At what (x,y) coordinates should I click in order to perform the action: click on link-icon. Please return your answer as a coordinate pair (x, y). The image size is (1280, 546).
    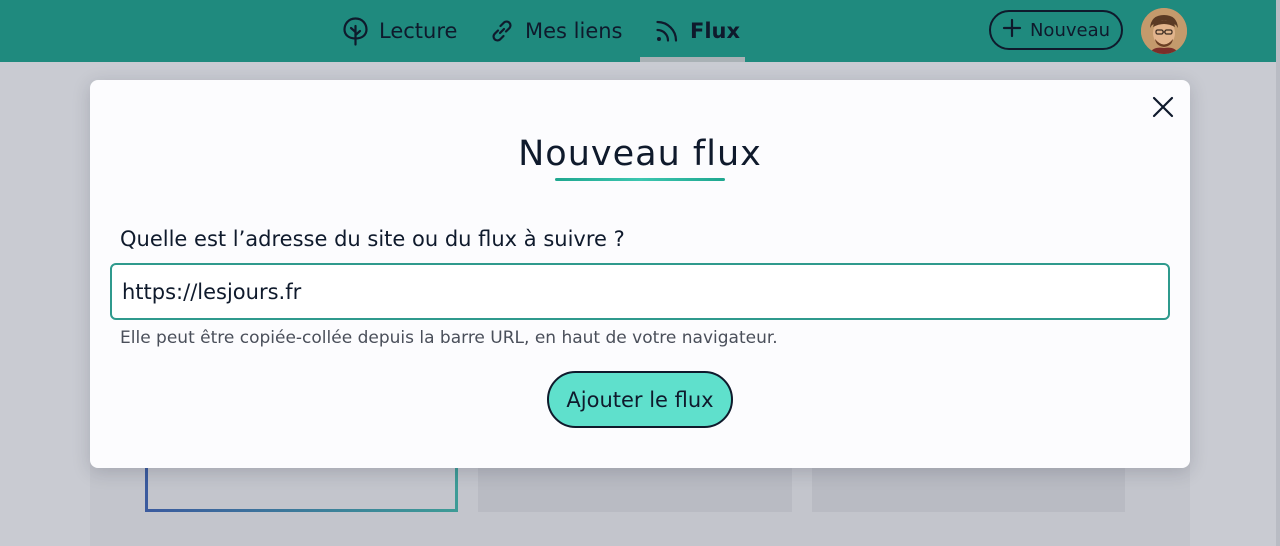
    Looking at the image, I should click on (502, 31).